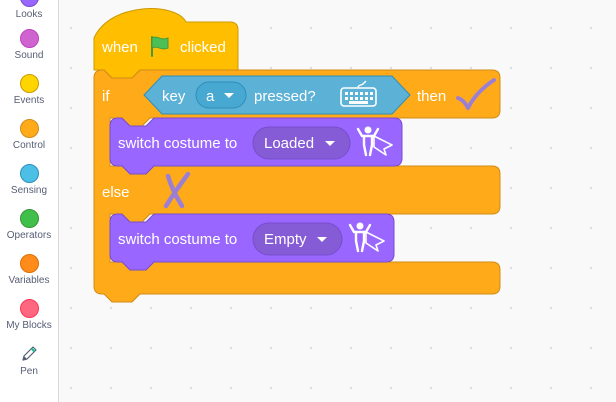 This screenshot has height=402, width=616. I want to click on switch-costume-empty-block: switch costume to Empty, so click(252, 242).